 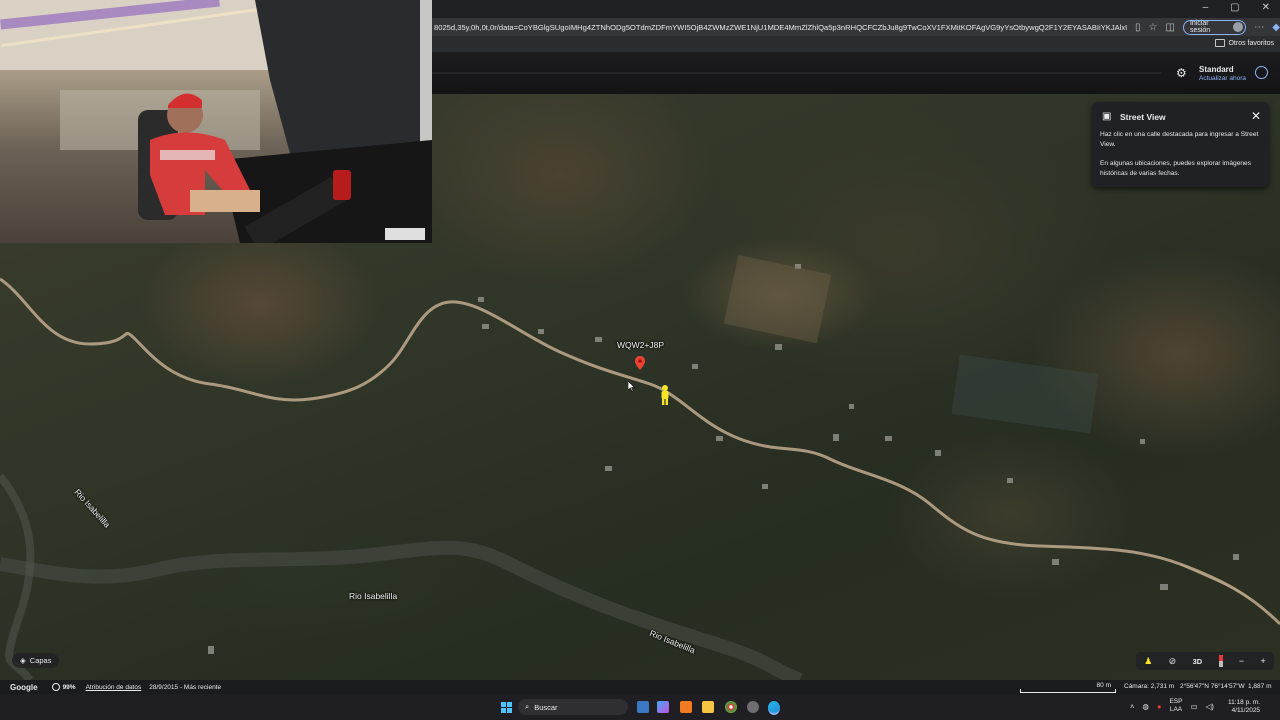 What do you see at coordinates (185, 687) in the screenshot?
I see `imagery-date: 28/9/2015 - Más reciente` at bounding box center [185, 687].